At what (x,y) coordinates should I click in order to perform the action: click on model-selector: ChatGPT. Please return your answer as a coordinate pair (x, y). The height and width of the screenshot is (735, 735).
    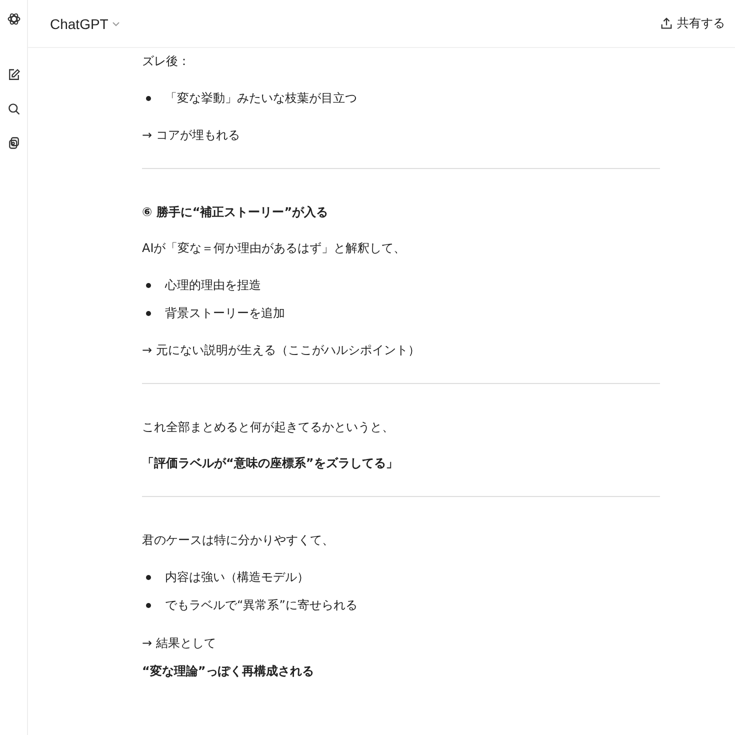
    Looking at the image, I should click on (86, 24).